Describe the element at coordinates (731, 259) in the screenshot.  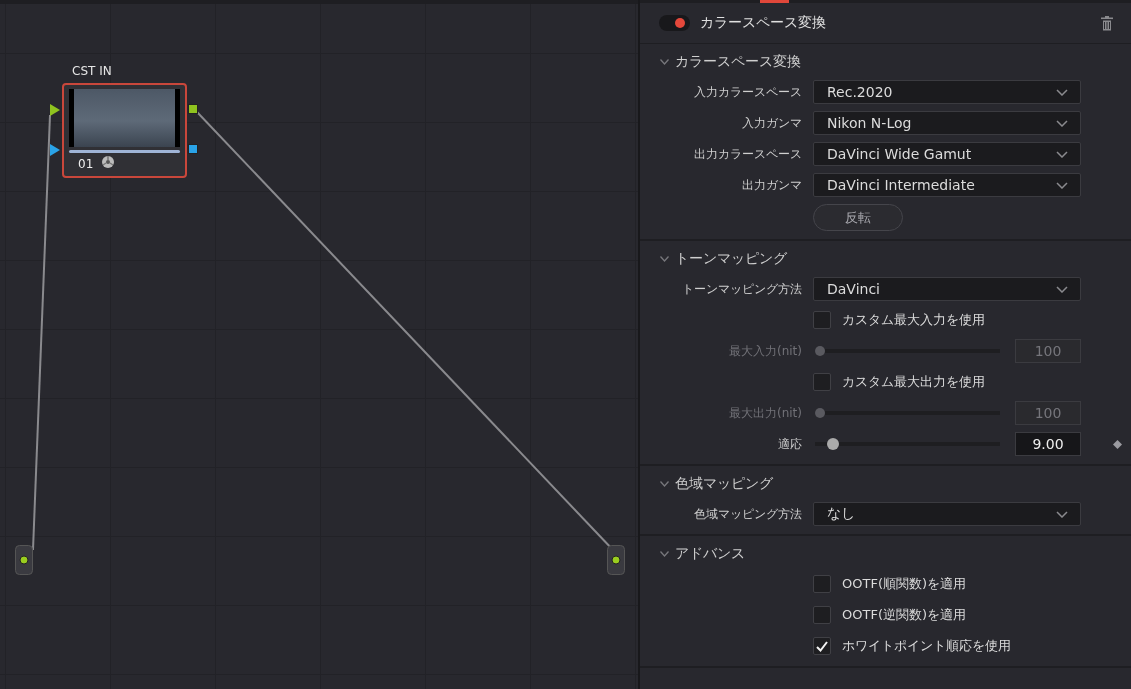
I see `section-title: トーンマッピング` at that location.